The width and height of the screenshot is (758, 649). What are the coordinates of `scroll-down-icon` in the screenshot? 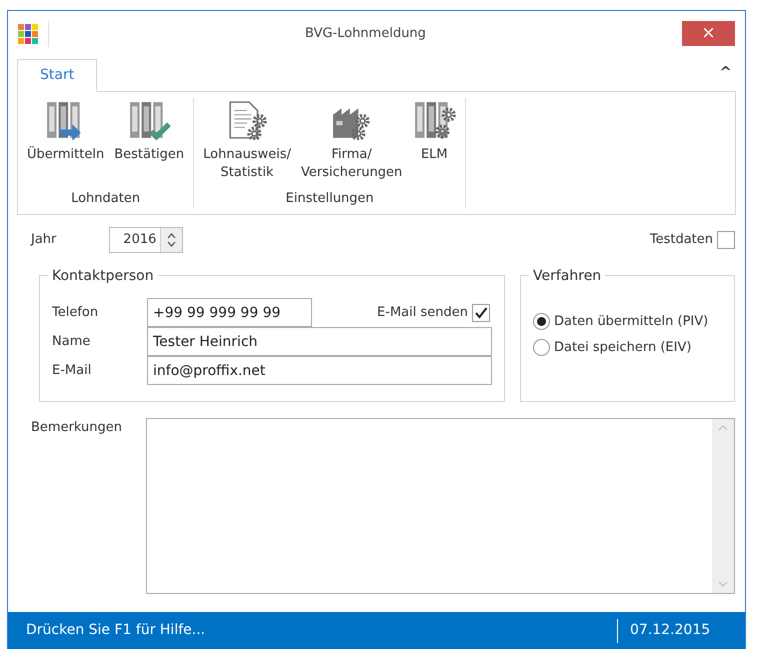 It's located at (723, 584).